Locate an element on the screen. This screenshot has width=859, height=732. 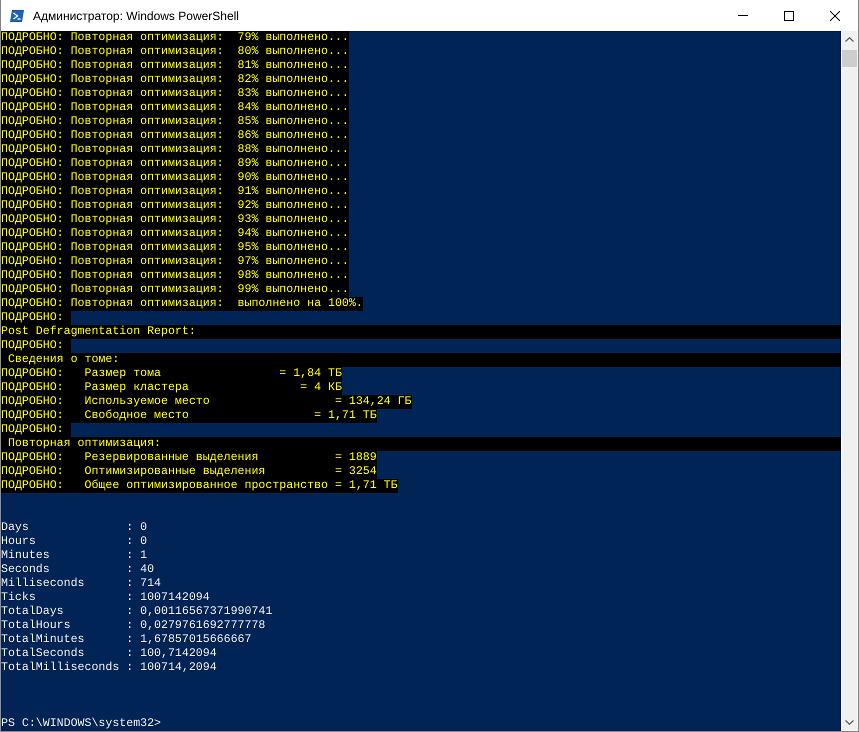
scrollbar is located at coordinates (849, 381).